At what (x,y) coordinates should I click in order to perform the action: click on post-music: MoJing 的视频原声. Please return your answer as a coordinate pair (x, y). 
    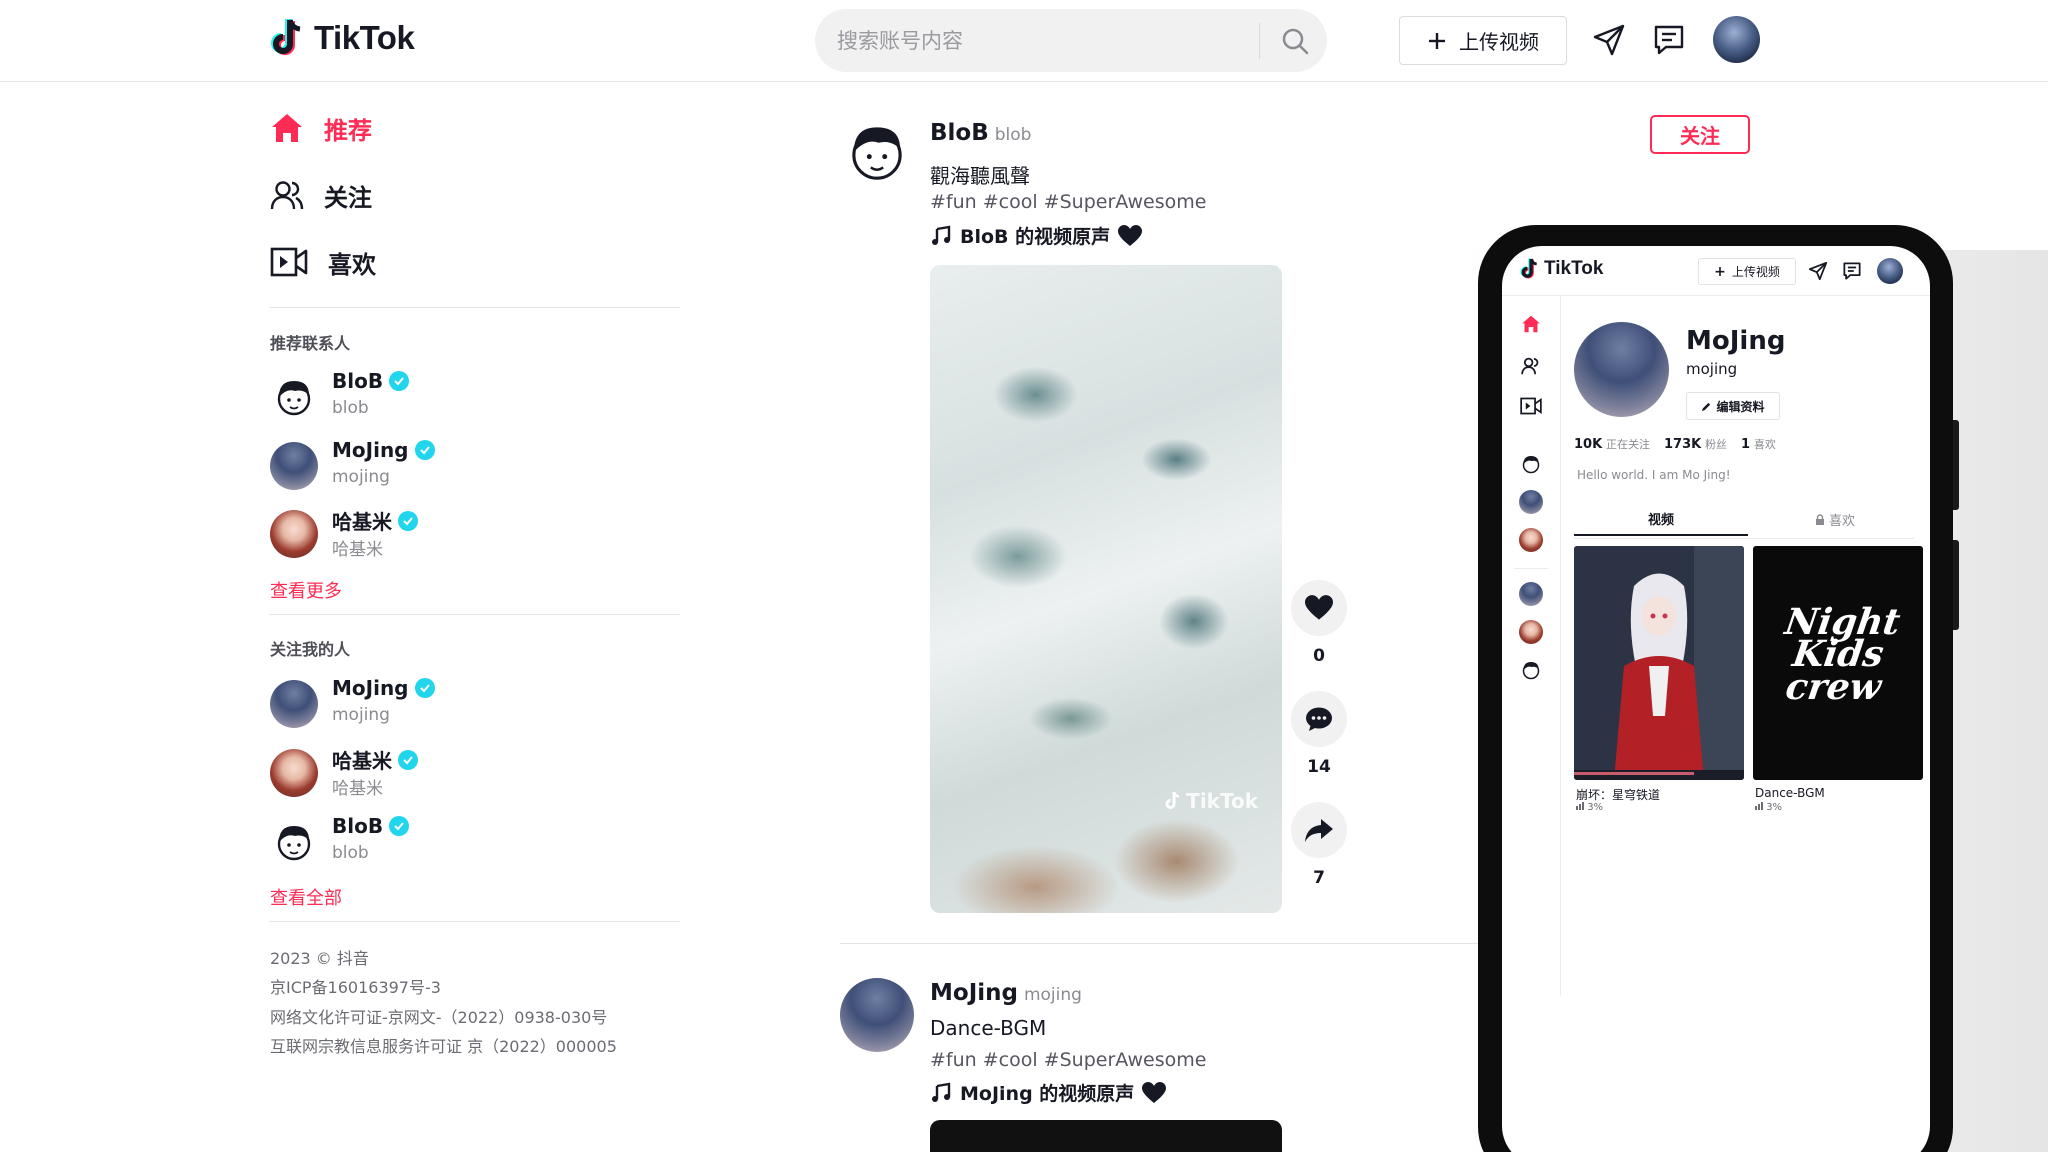
    Looking at the image, I should click on (1048, 1092).